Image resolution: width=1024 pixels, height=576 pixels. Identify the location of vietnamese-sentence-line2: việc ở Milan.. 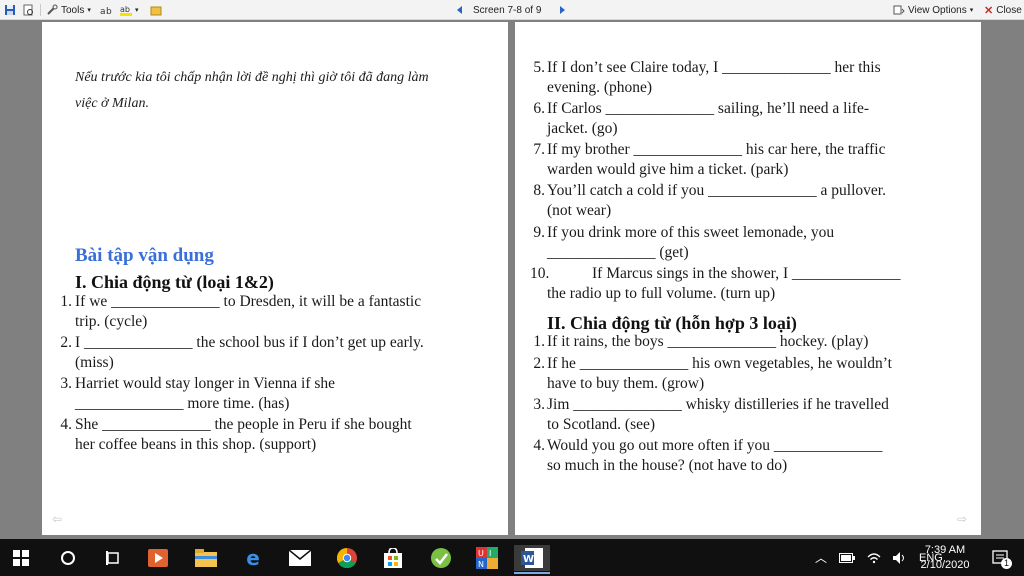
(112, 103).